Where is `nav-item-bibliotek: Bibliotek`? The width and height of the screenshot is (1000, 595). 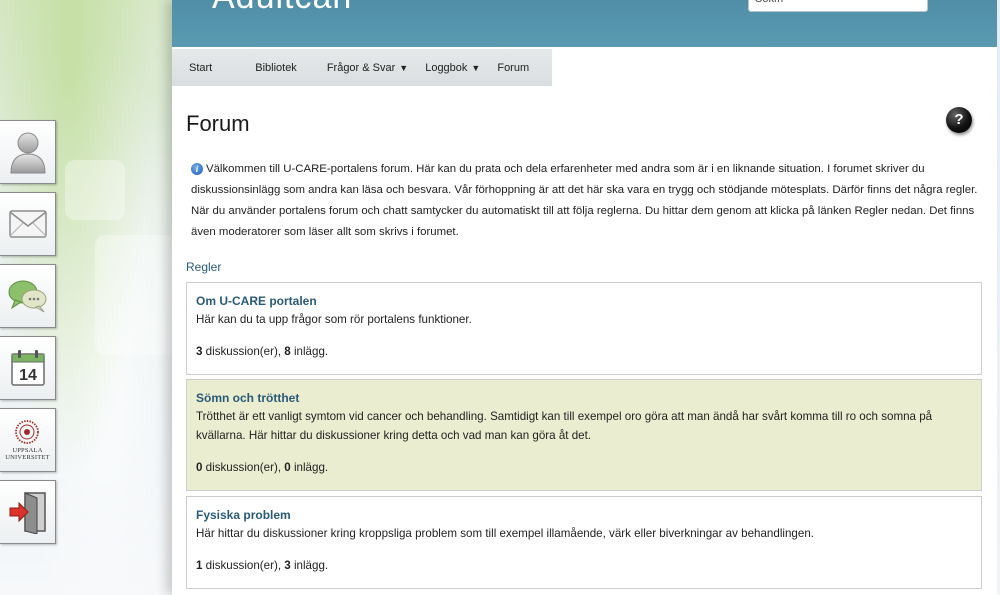 nav-item-bibliotek: Bibliotek is located at coordinates (276, 68).